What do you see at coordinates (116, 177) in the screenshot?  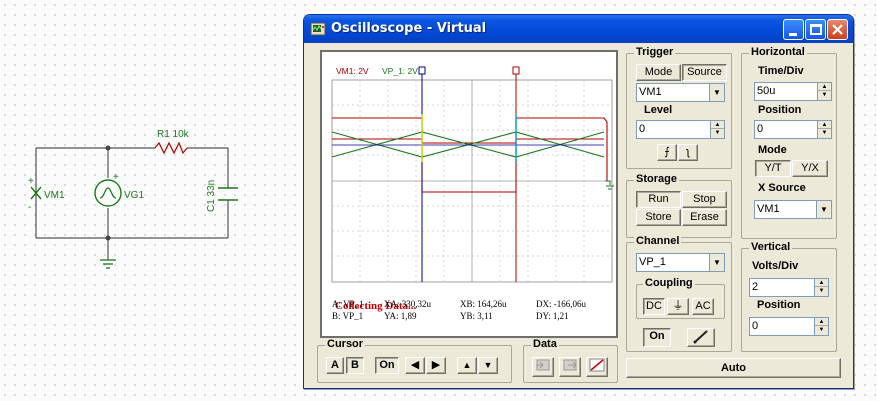 I see `source-plus-sign: +` at bounding box center [116, 177].